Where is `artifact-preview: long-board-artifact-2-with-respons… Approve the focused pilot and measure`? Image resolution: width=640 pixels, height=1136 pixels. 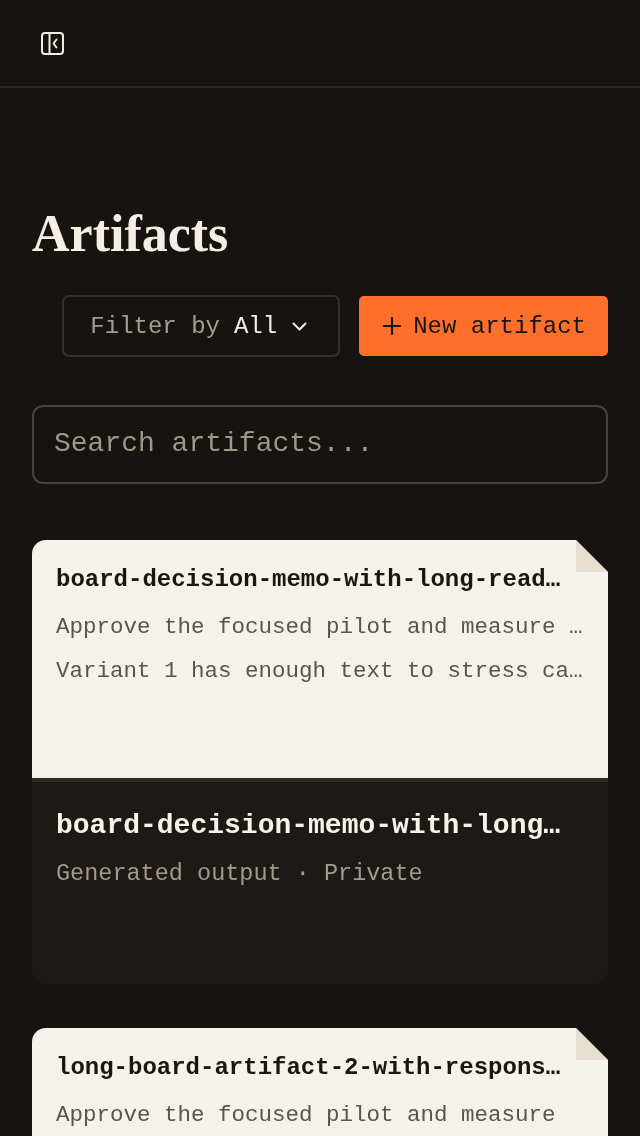 artifact-preview: long-board-artifact-2-with-respons… Approve the focused pilot and measure is located at coordinates (320, 1082).